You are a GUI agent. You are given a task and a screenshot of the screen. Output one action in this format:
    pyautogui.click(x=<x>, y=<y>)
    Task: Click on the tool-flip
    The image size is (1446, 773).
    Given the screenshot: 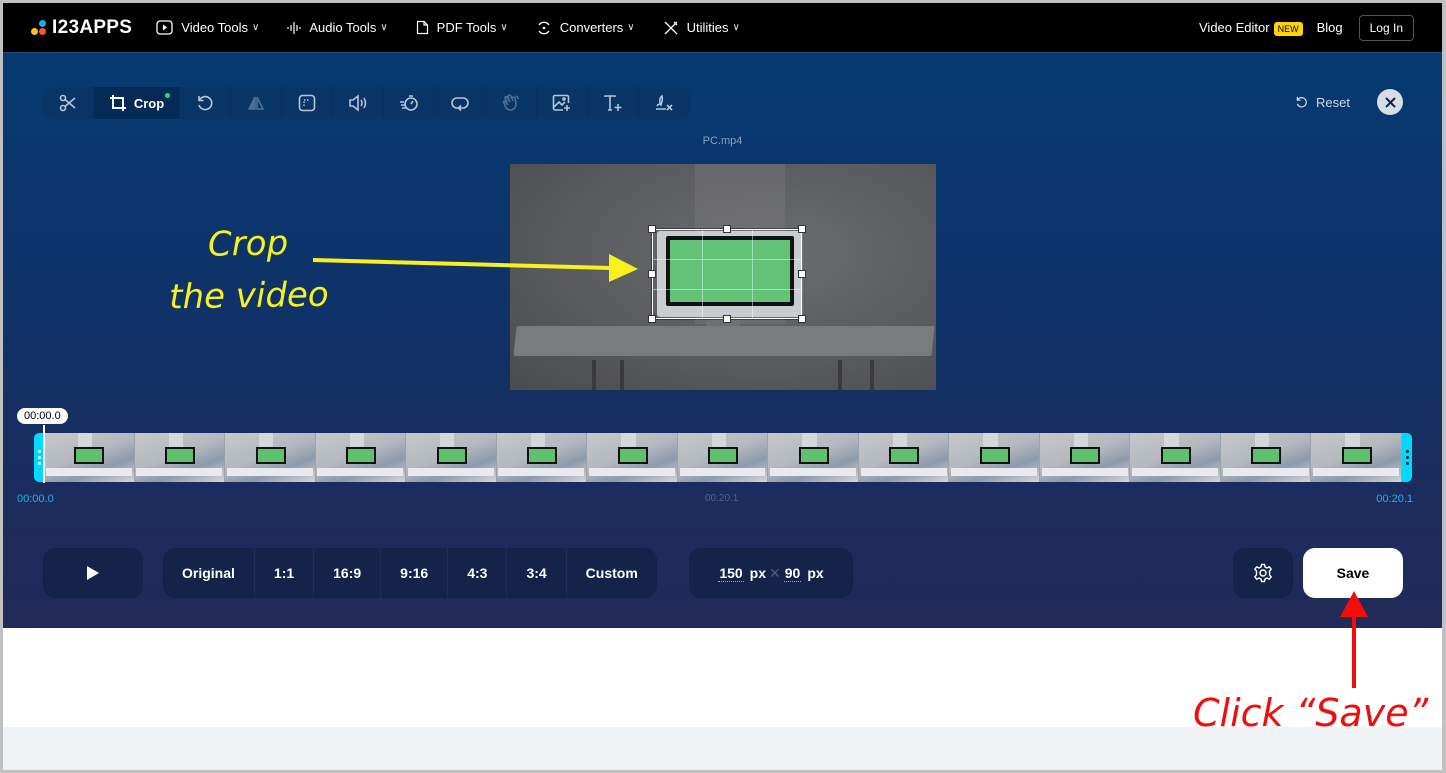 What is the action you would take?
    pyautogui.click(x=256, y=103)
    